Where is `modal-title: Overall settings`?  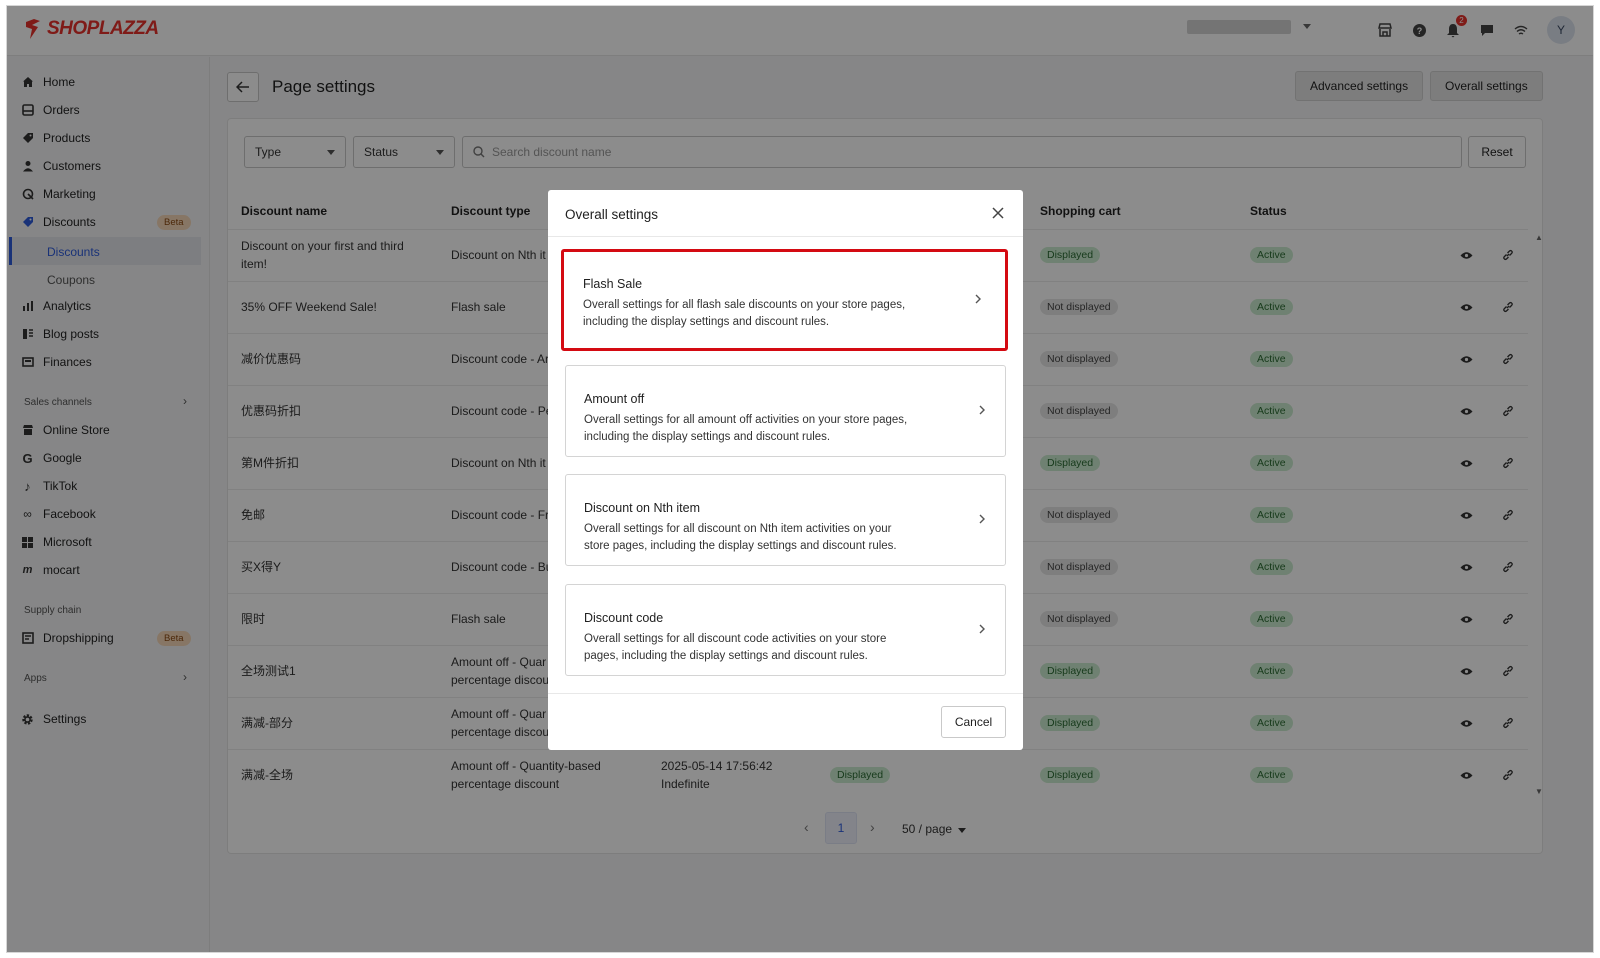
modal-title: Overall settings is located at coordinates (612, 214).